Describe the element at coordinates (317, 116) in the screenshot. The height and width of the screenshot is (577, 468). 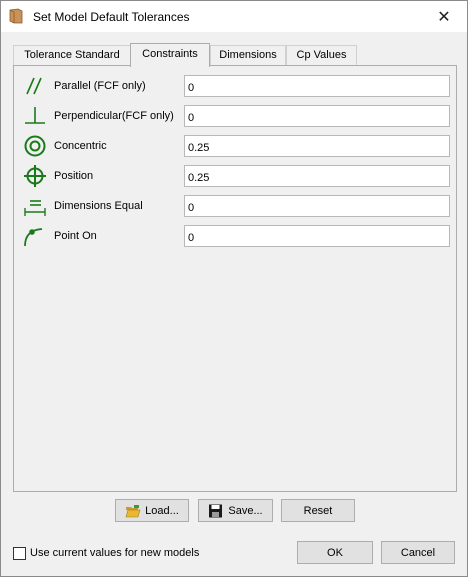
I see `perpendicular-field` at that location.